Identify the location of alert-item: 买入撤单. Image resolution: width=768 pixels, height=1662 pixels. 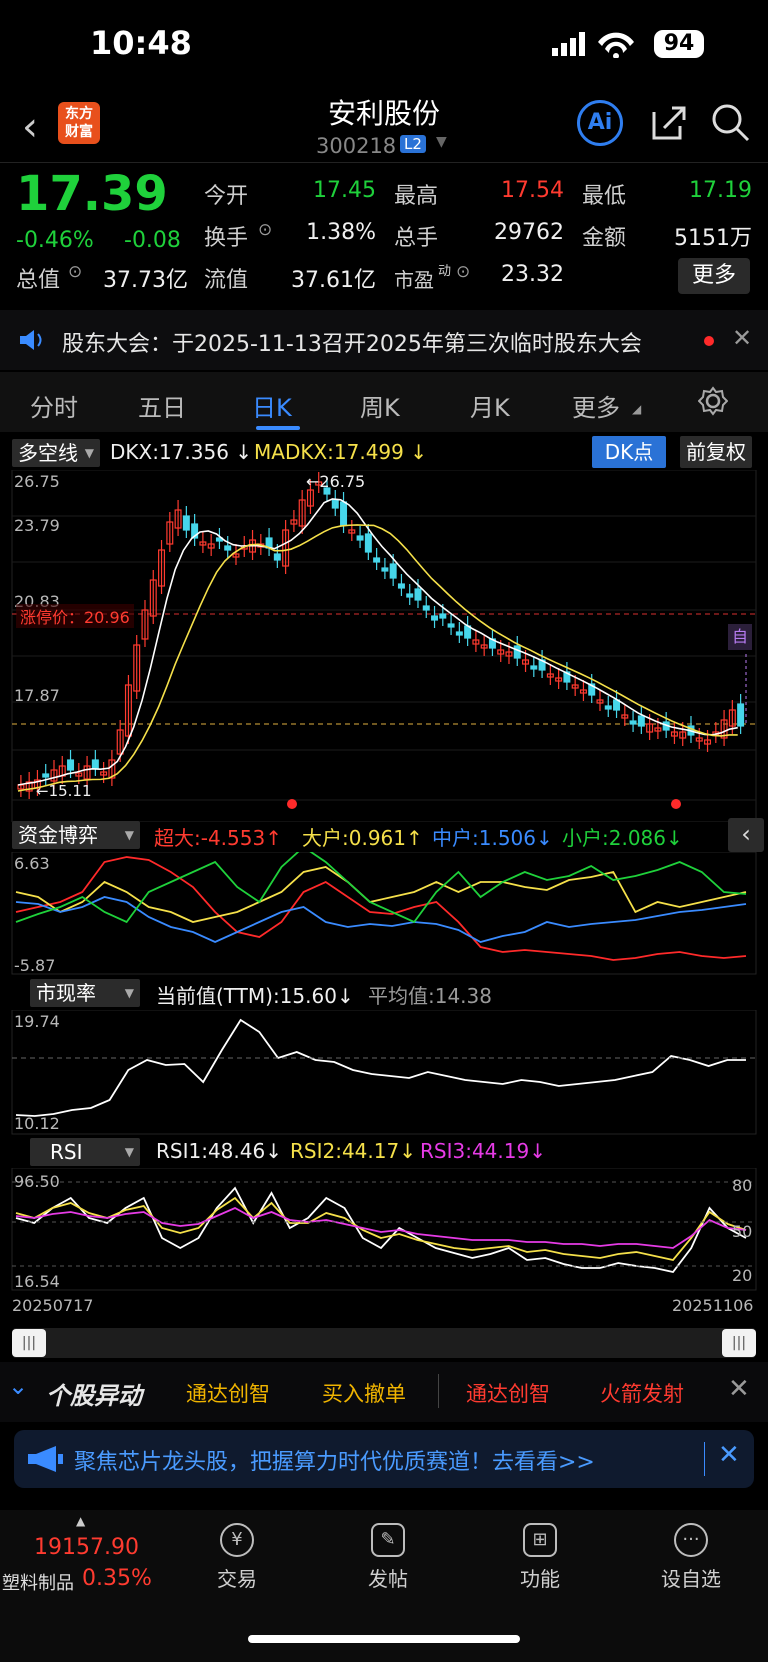
(364, 1393).